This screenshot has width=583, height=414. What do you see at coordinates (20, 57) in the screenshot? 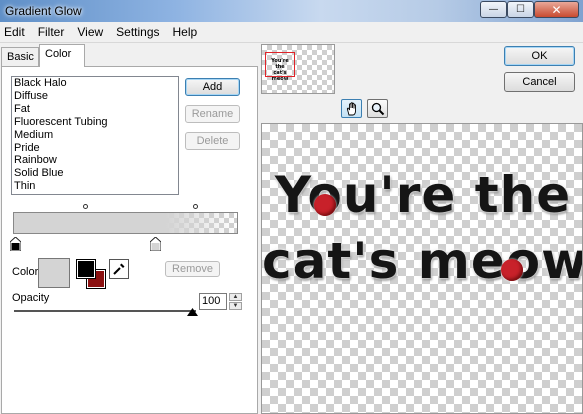
I see `tab-basic: Basic` at bounding box center [20, 57].